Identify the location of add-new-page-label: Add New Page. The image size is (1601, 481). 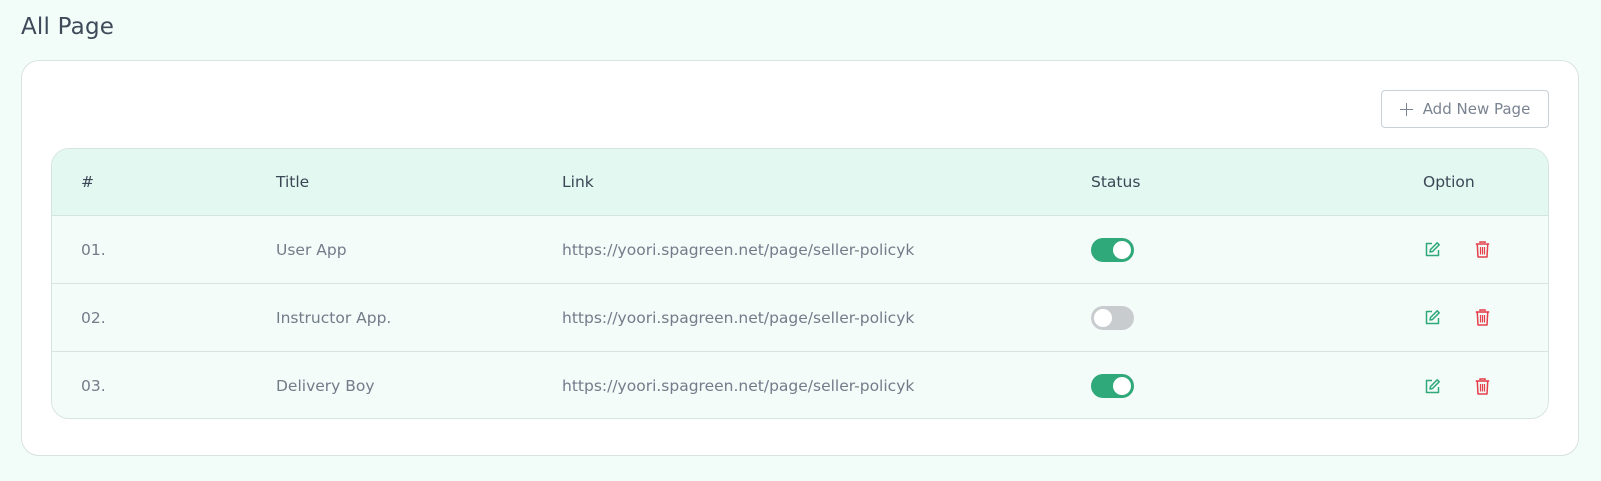
(1476, 109).